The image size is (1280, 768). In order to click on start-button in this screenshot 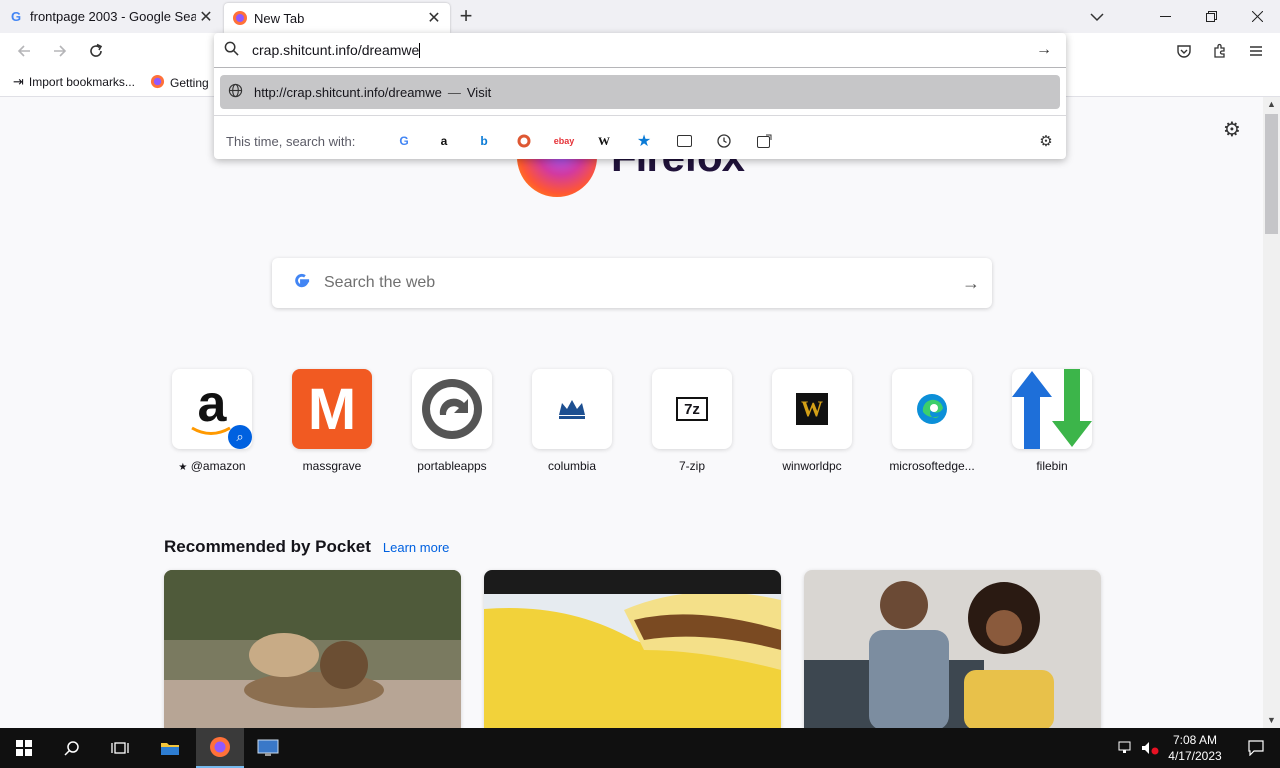, I will do `click(24, 748)`.